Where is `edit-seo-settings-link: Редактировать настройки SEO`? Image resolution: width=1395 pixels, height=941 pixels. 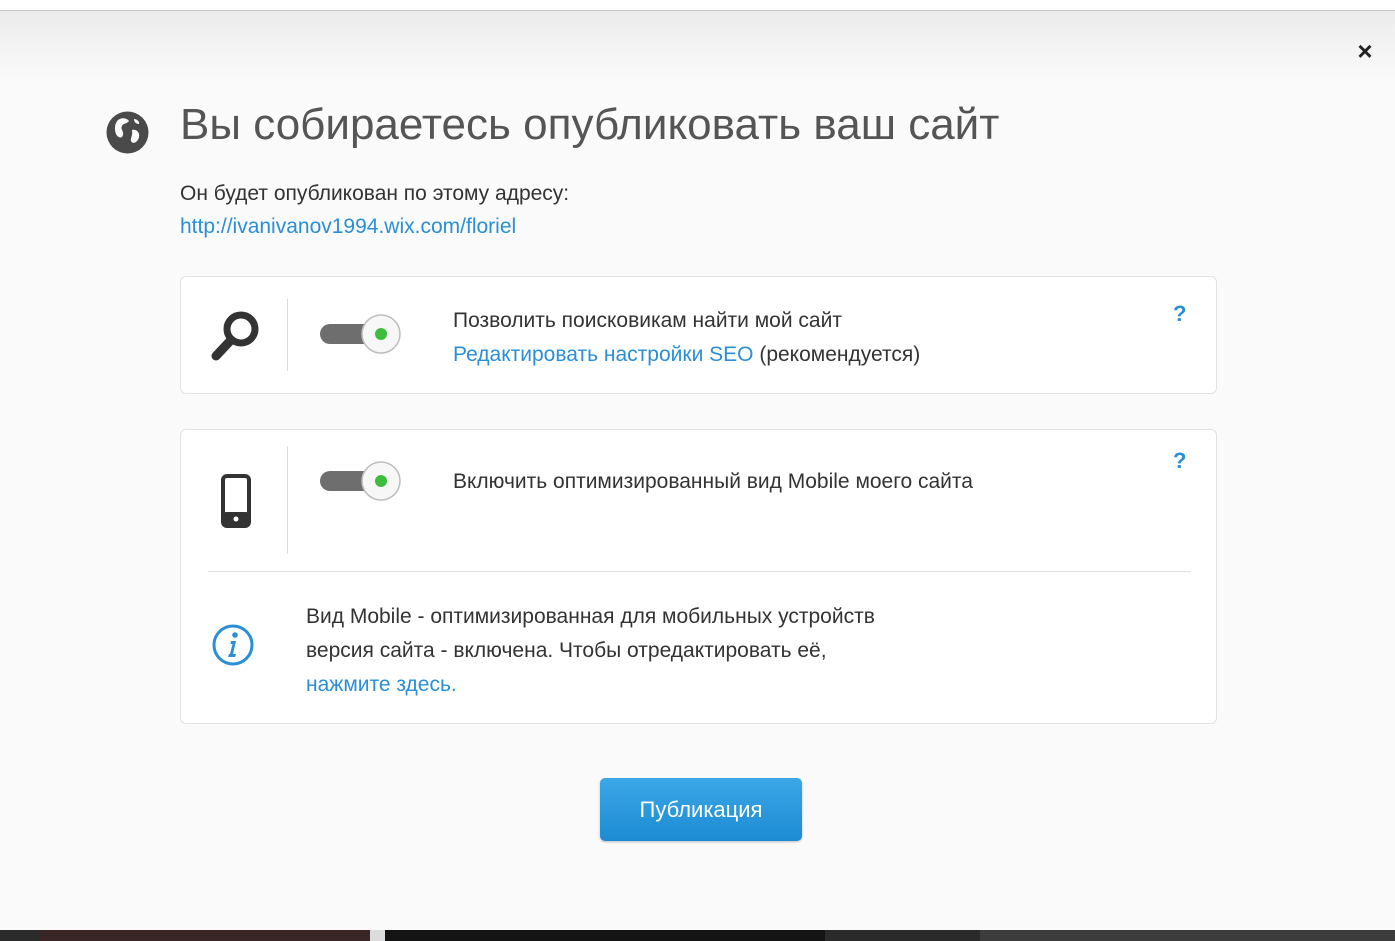 edit-seo-settings-link: Редактировать настройки SEO is located at coordinates (603, 354).